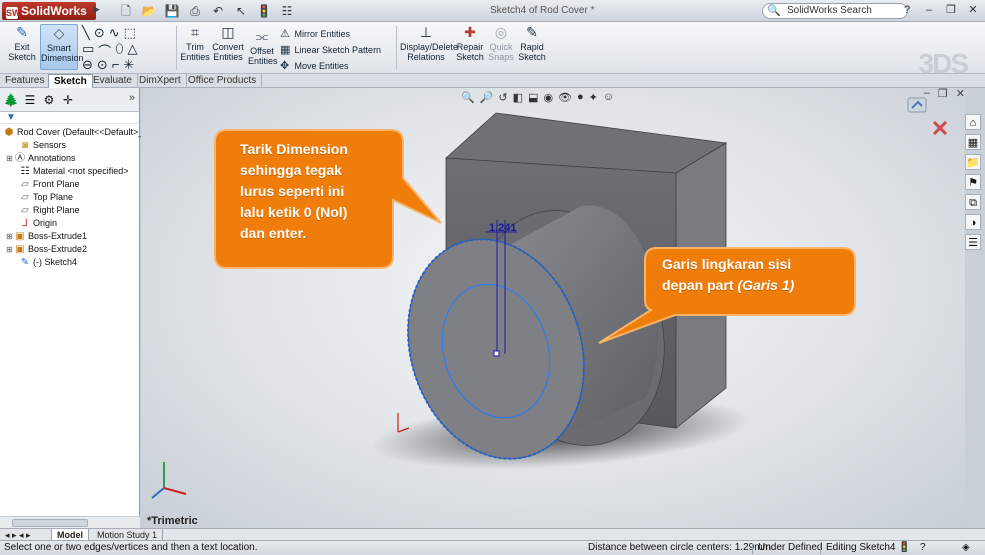  Describe the element at coordinates (25, 81) in the screenshot. I see `tab-features: Features` at that location.